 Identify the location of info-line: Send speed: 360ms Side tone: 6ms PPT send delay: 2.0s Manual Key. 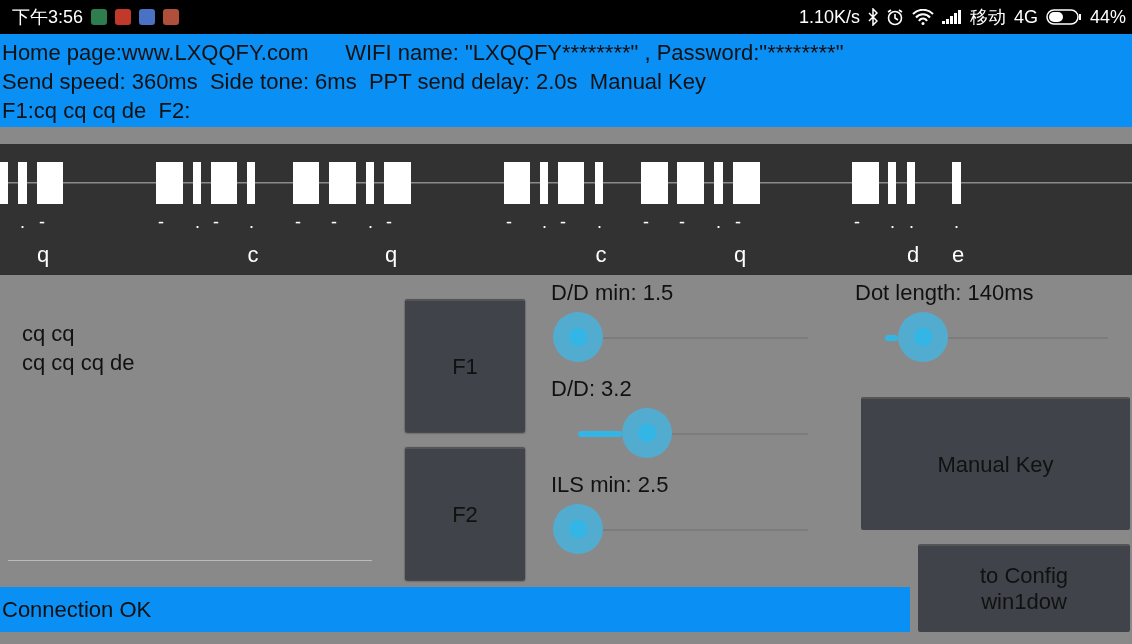
(354, 82).